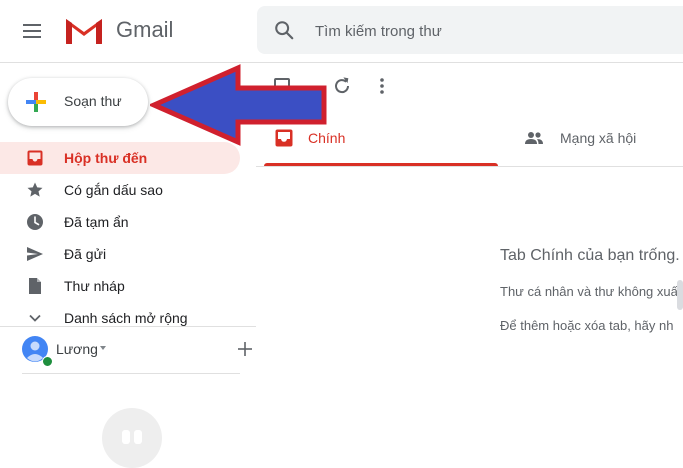 This screenshot has height=468, width=683. What do you see at coordinates (534, 138) in the screenshot?
I see `people-icon` at bounding box center [534, 138].